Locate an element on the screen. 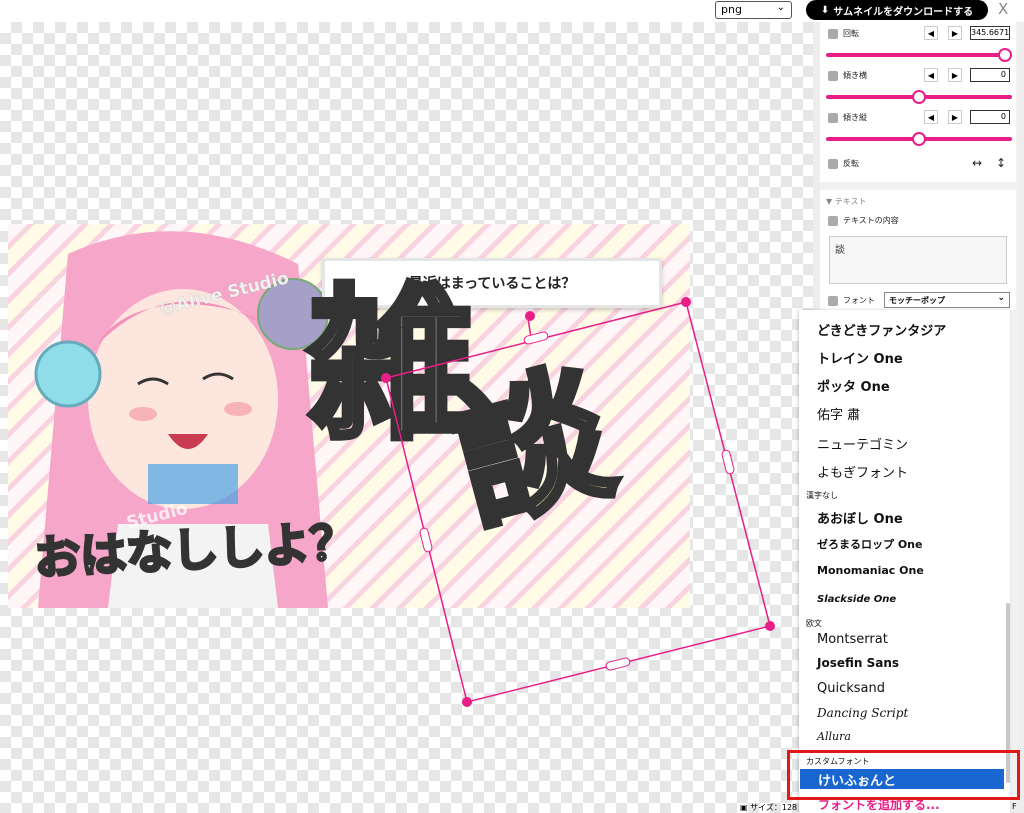 The height and width of the screenshot is (813, 1024). font-select-value: モッチーポップ is located at coordinates (917, 300).